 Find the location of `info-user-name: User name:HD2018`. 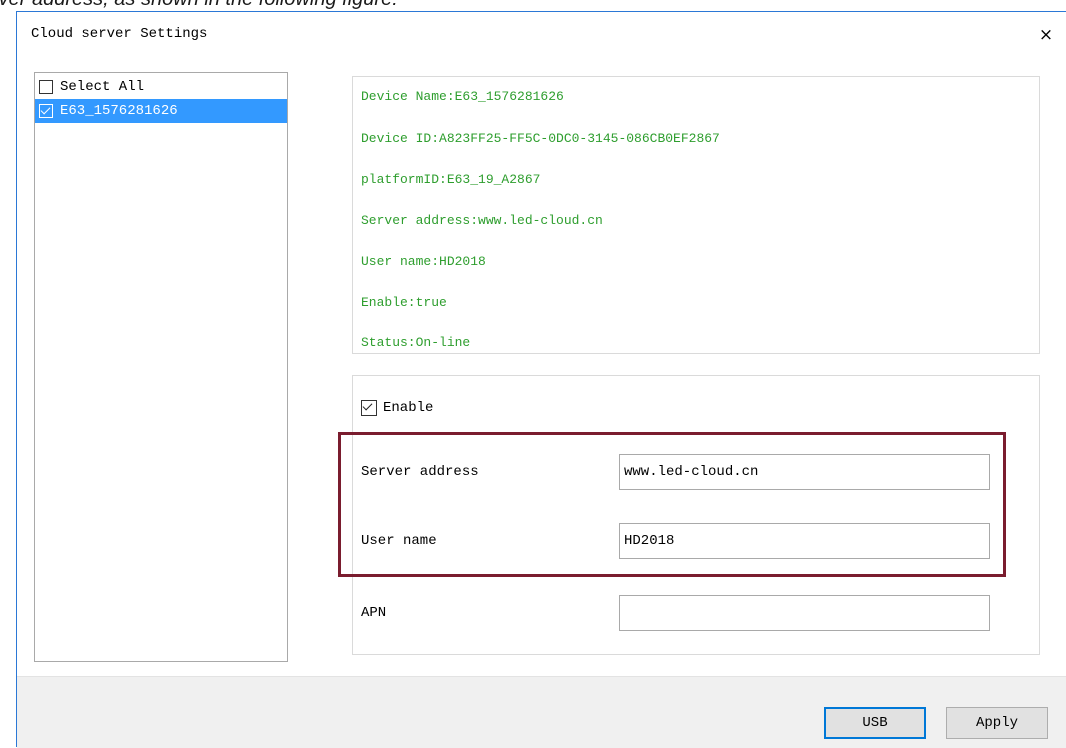

info-user-name: User name:HD2018 is located at coordinates (423, 261).